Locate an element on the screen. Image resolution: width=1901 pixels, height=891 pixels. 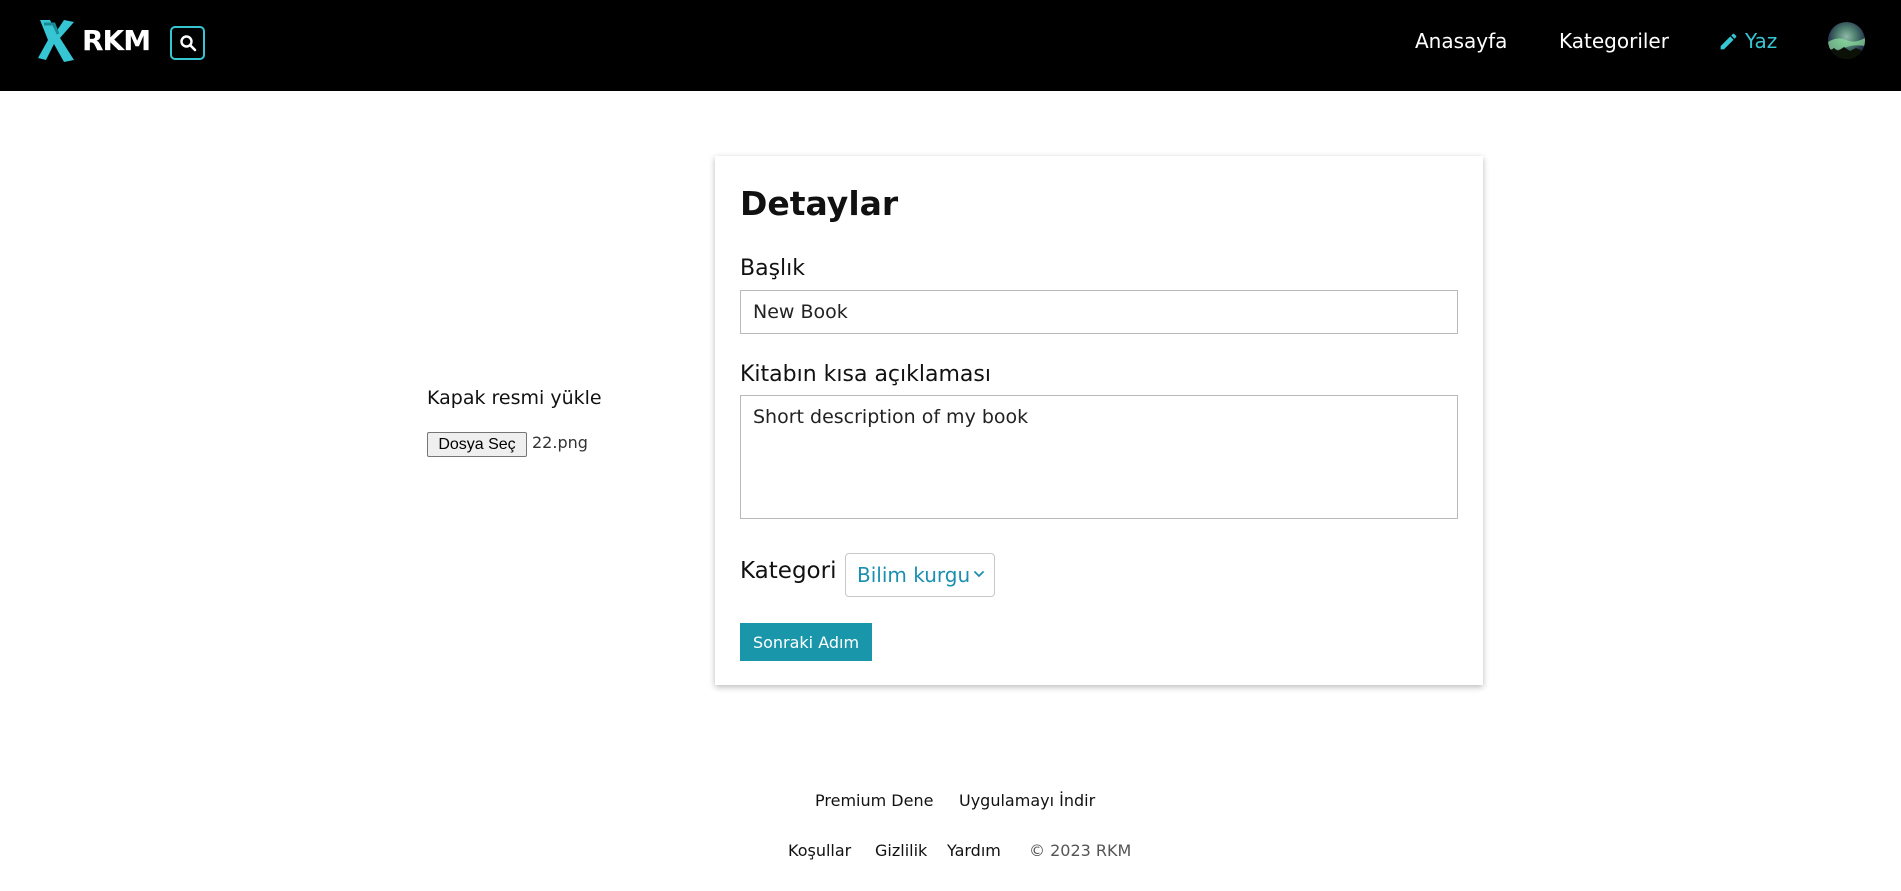
avatar-image is located at coordinates (1846, 48).